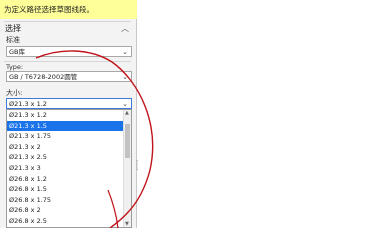 This screenshot has height=240, width=368. What do you see at coordinates (69, 157) in the screenshot?
I see `size-option: Ø21.3 x 2.5` at bounding box center [69, 157].